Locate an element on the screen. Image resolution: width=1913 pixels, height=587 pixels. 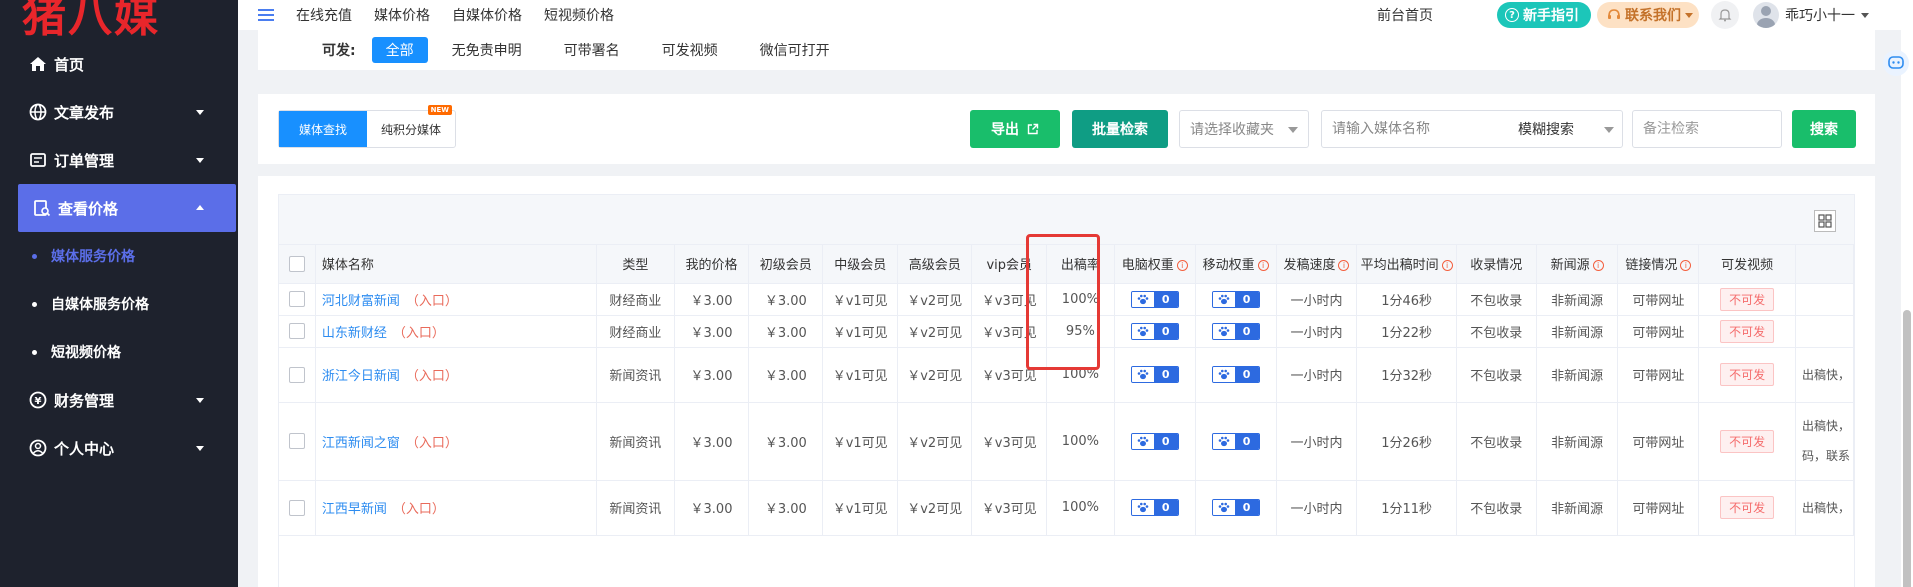
video-status-badge: 不可发 is located at coordinates (1747, 299).